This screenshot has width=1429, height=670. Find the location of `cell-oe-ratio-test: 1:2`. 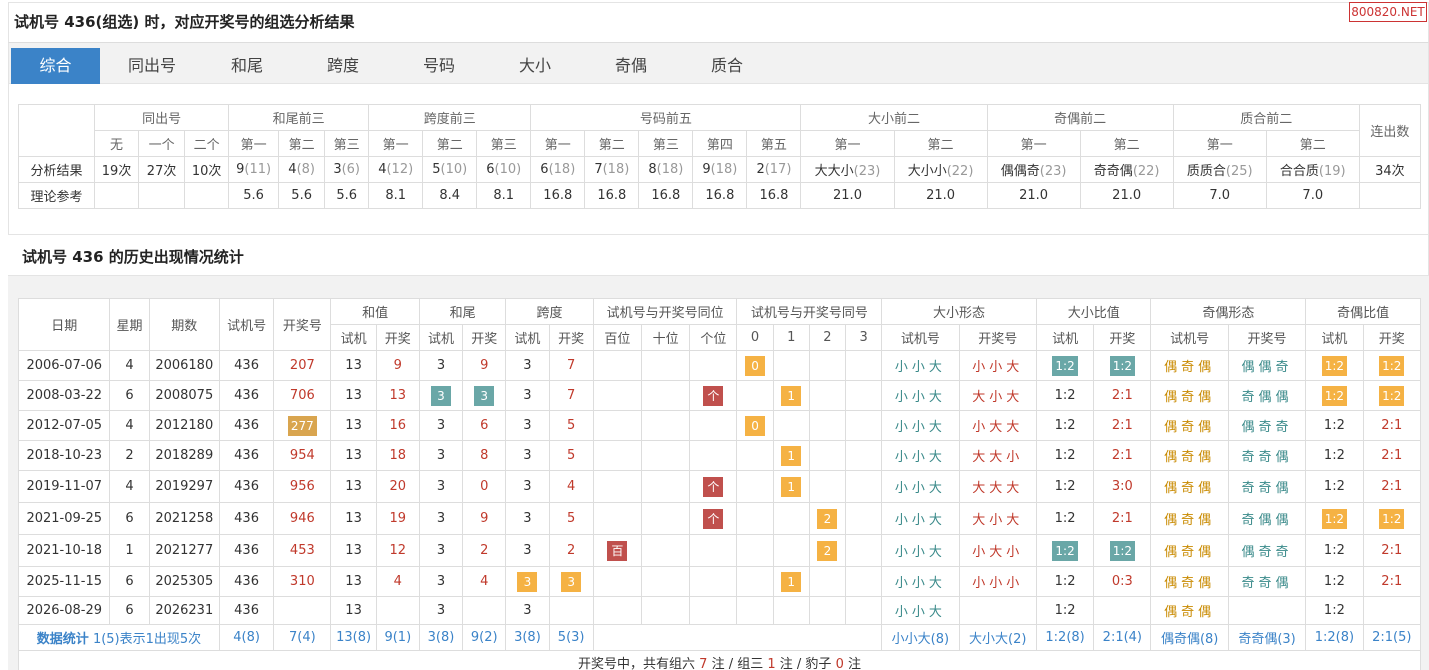

cell-oe-ratio-test: 1:2 is located at coordinates (1334, 425).